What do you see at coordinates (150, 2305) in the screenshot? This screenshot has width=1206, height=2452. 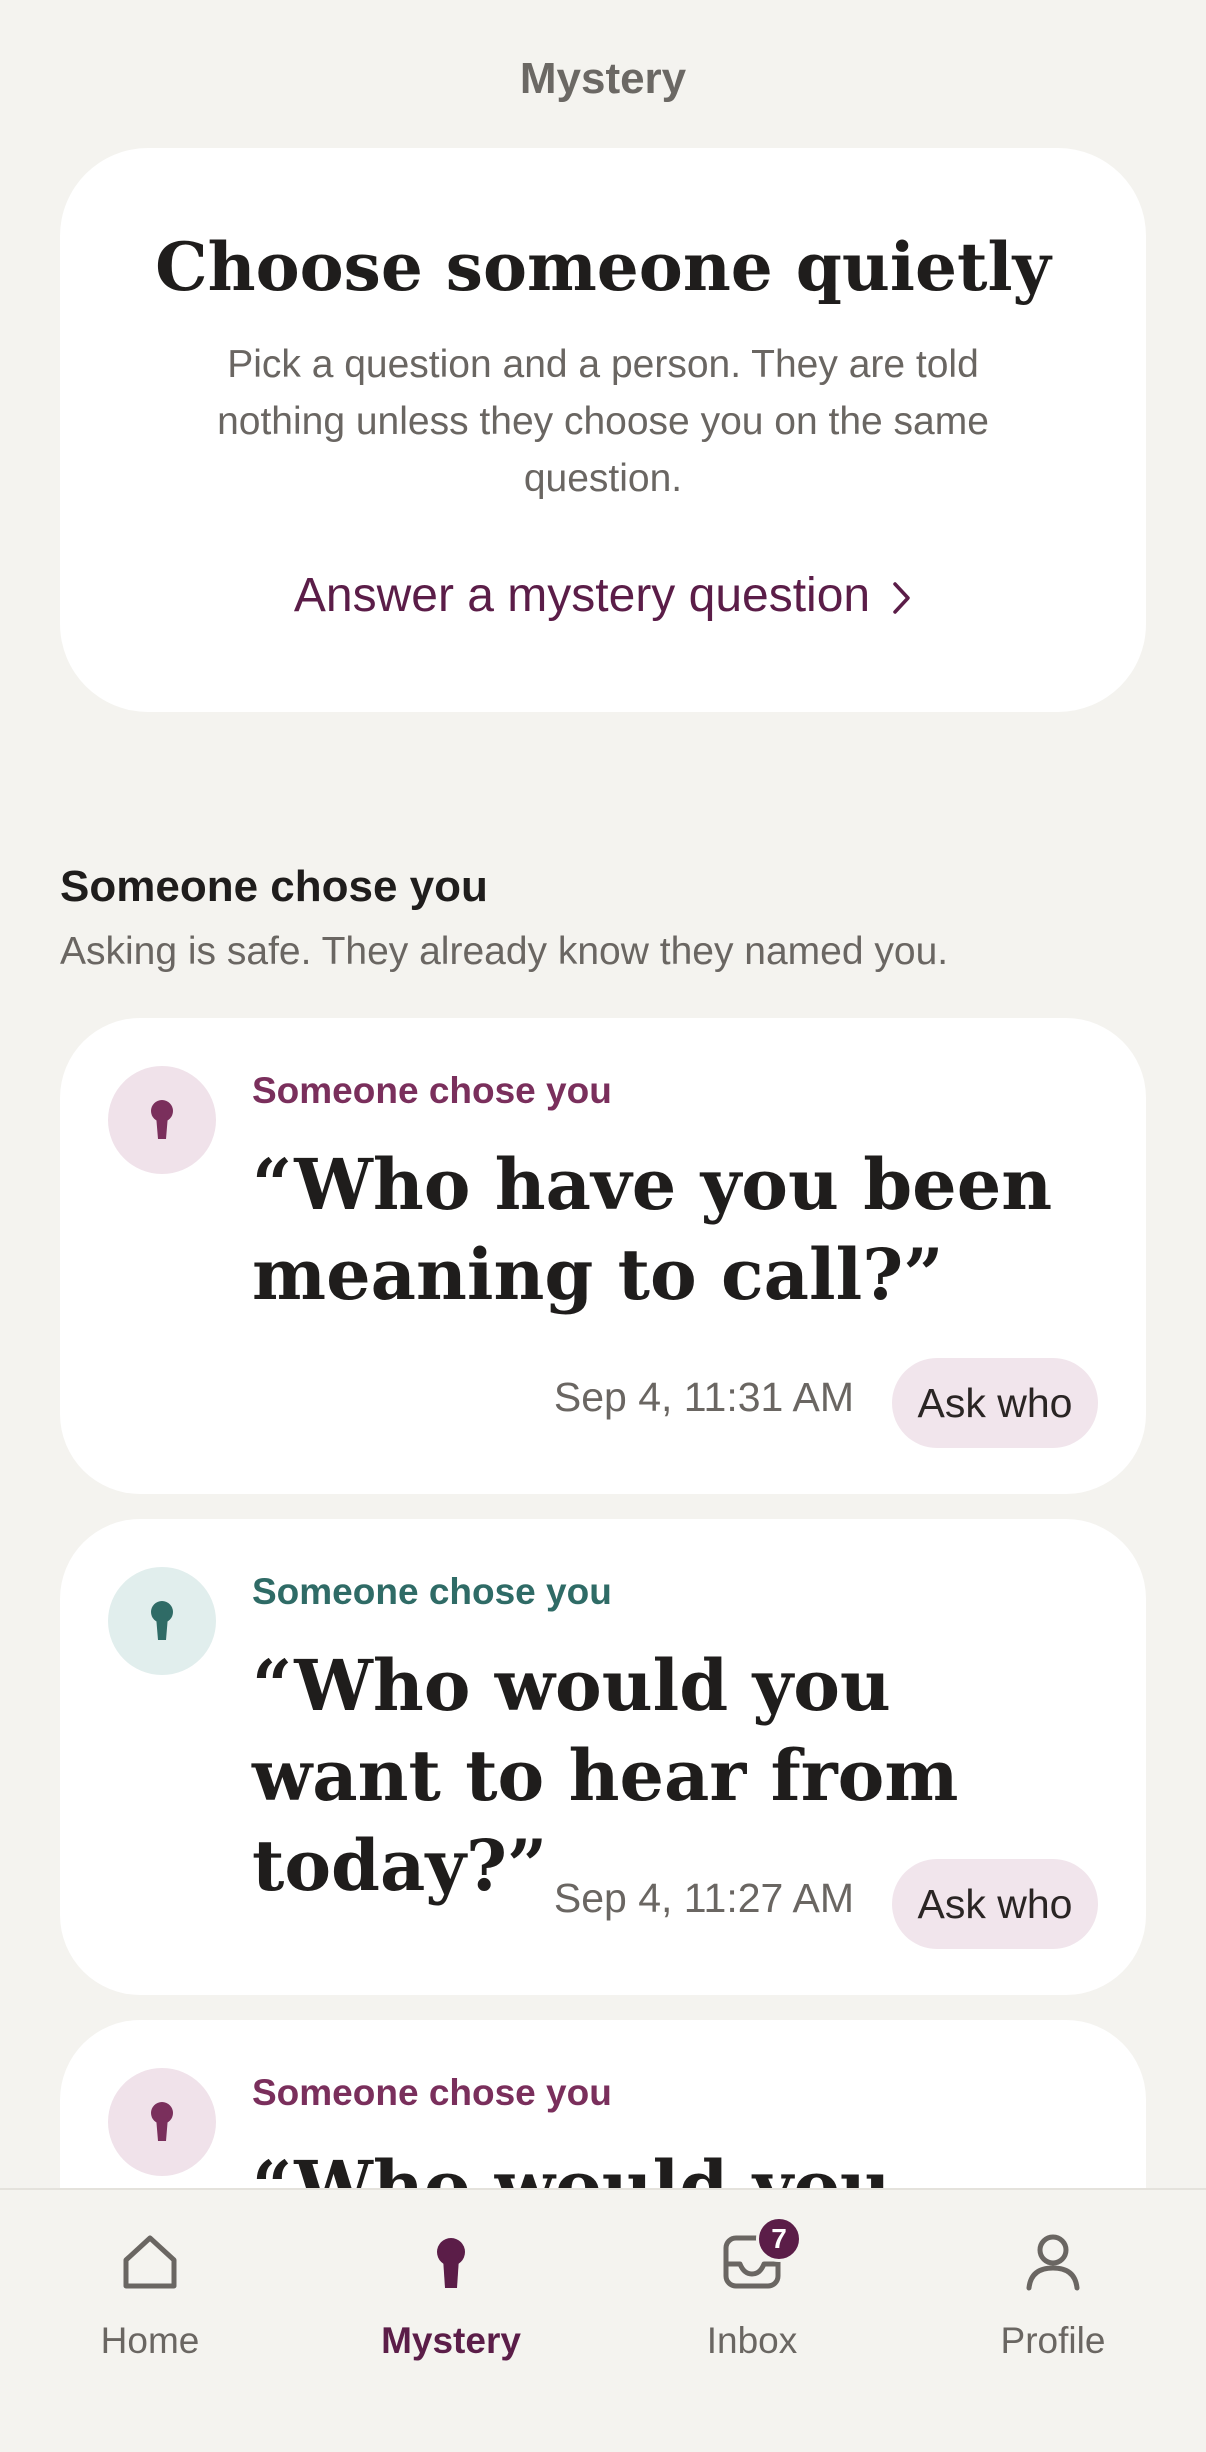 I see `tab-home: Home` at bounding box center [150, 2305].